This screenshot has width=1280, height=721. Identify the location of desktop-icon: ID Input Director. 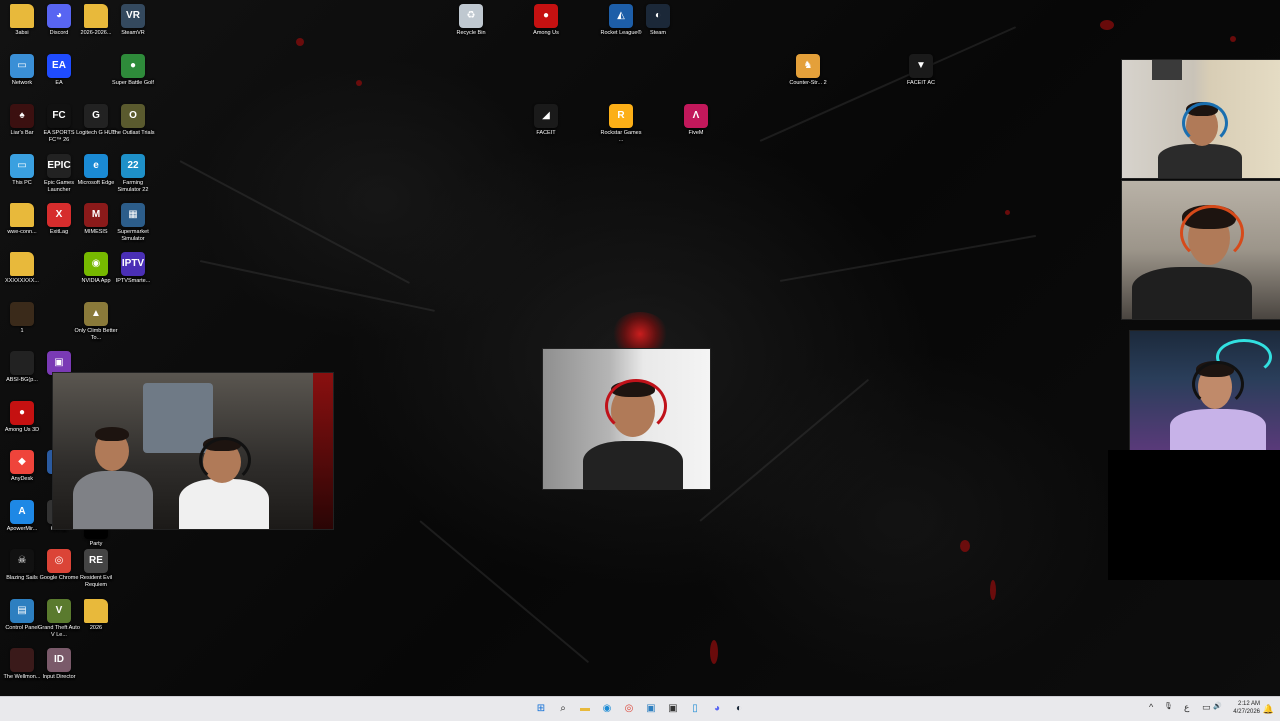
(59, 664).